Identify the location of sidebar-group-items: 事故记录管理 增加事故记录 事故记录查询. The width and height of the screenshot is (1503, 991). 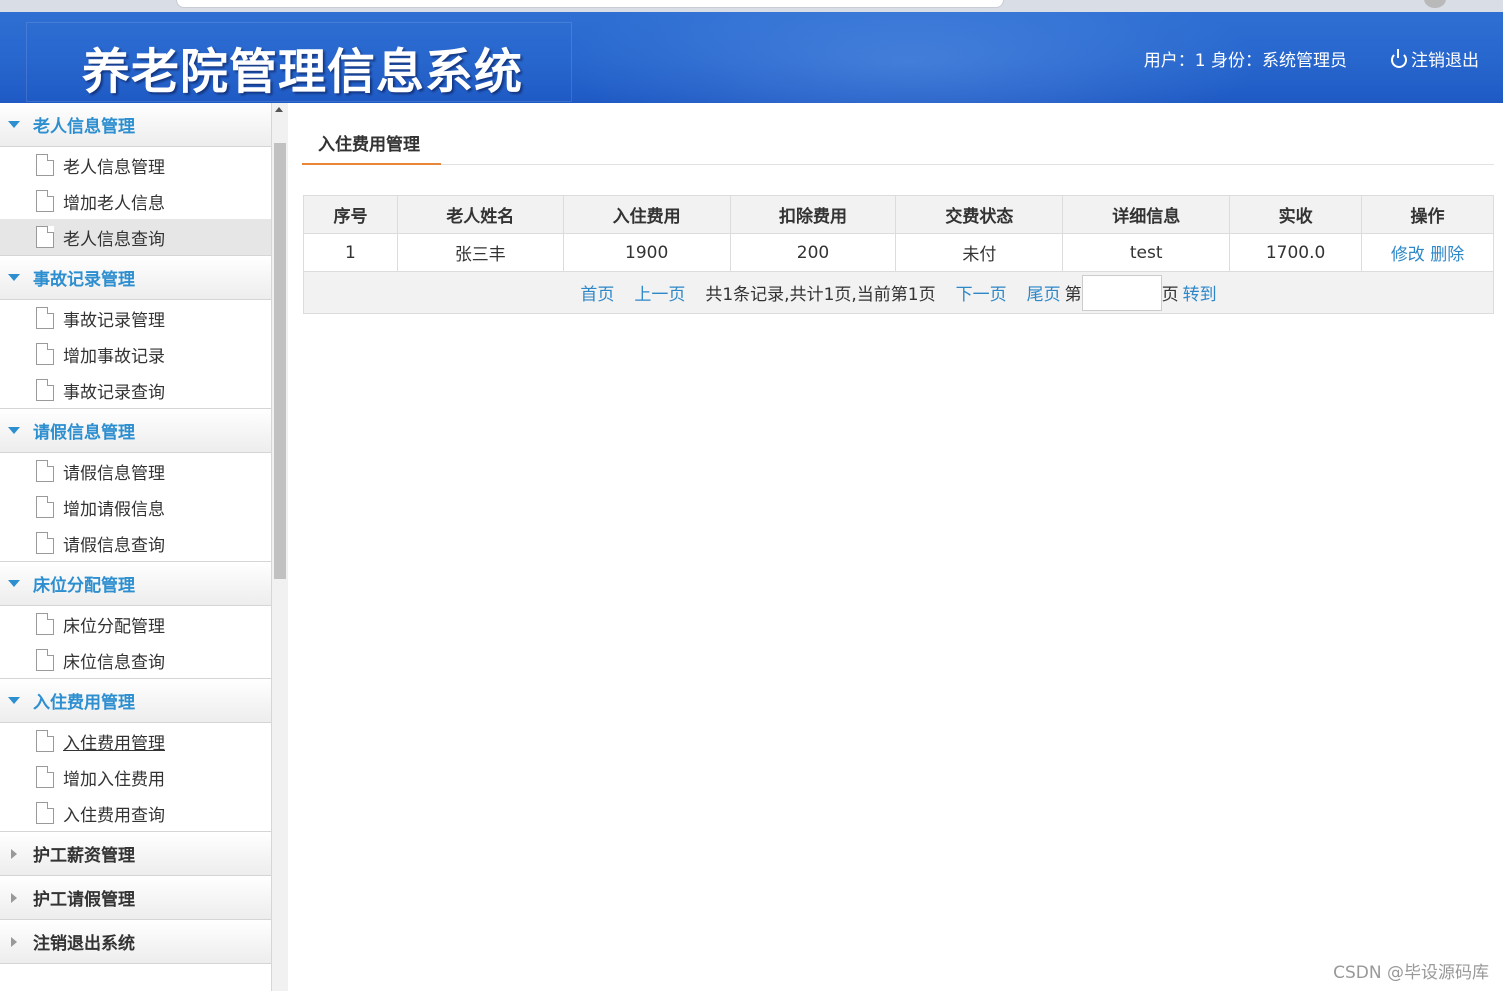
(135, 354).